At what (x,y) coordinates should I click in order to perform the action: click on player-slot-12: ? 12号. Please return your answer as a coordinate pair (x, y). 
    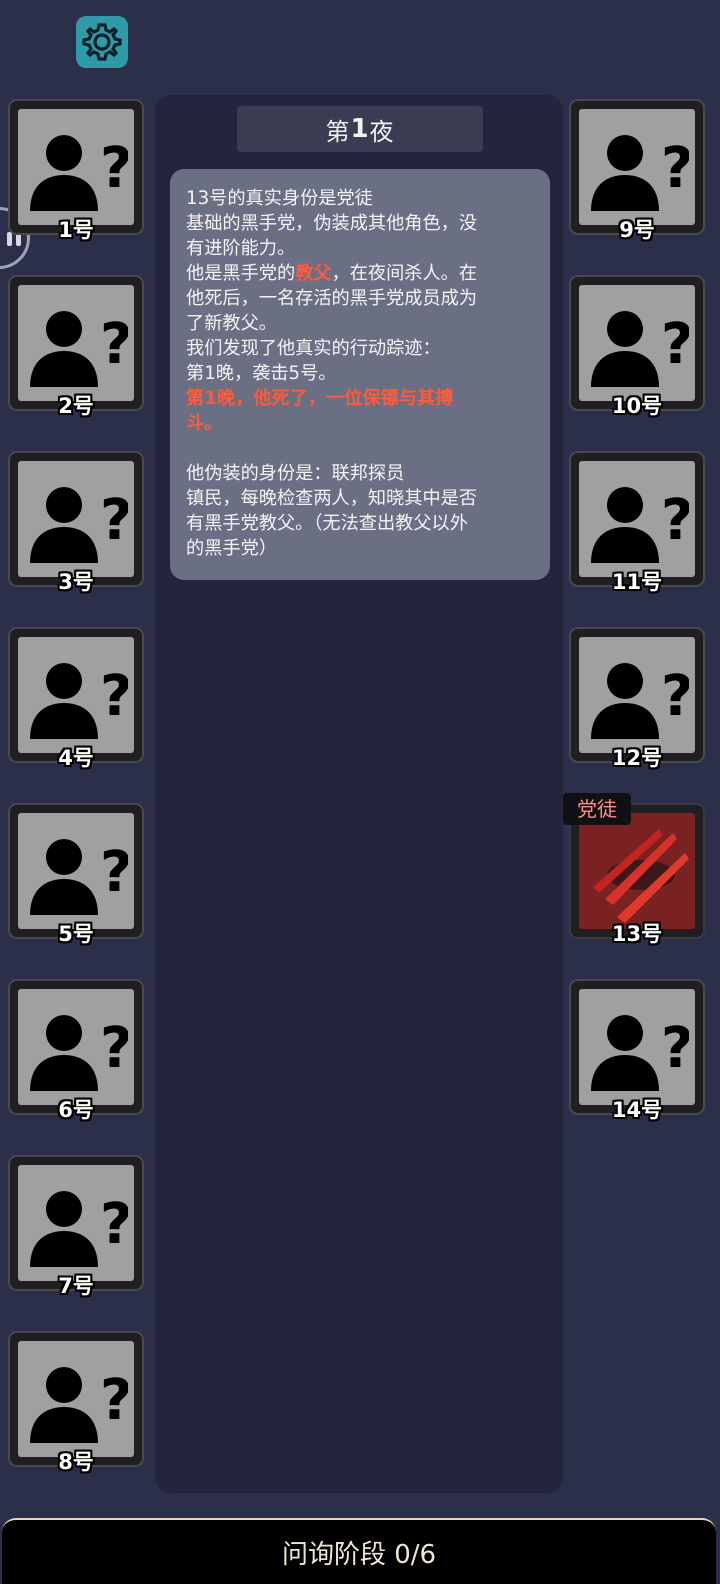
    Looking at the image, I should click on (639, 698).